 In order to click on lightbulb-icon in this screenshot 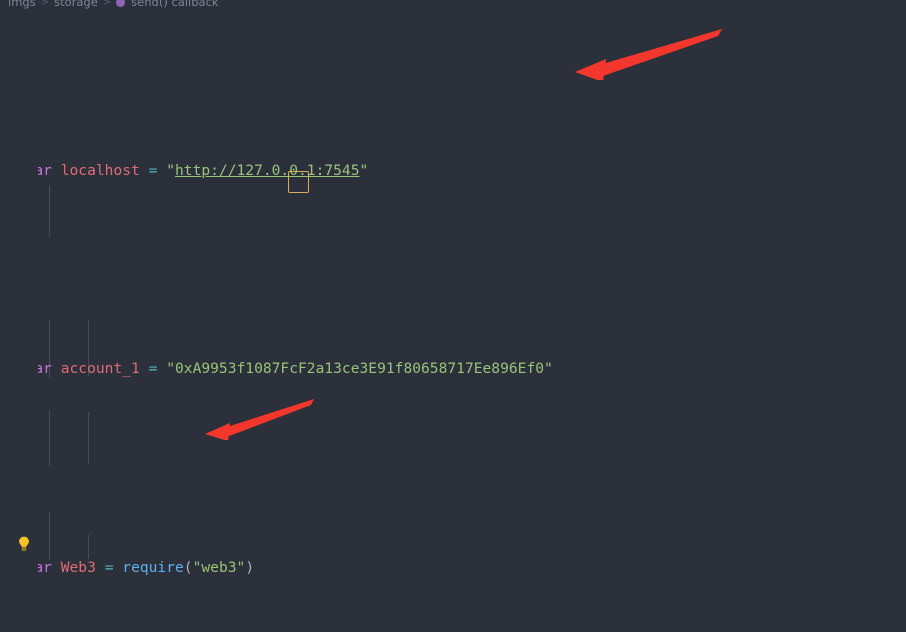, I will do `click(24, 544)`.